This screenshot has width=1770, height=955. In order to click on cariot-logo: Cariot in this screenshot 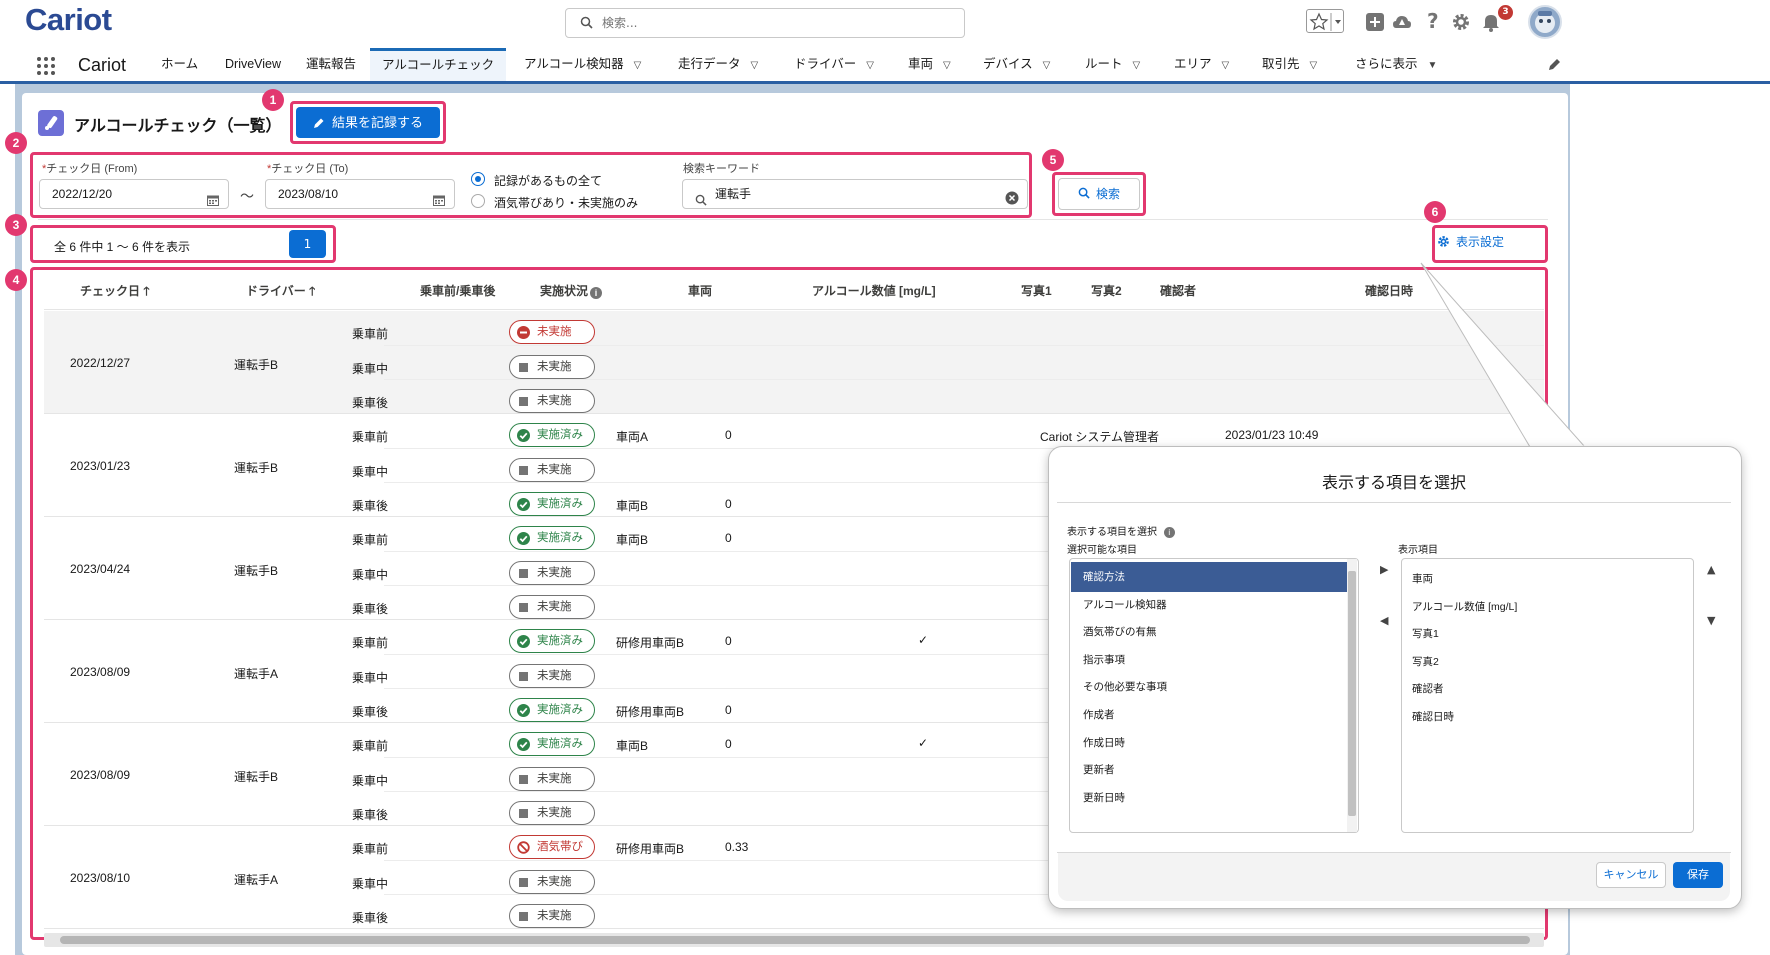, I will do `click(68, 20)`.